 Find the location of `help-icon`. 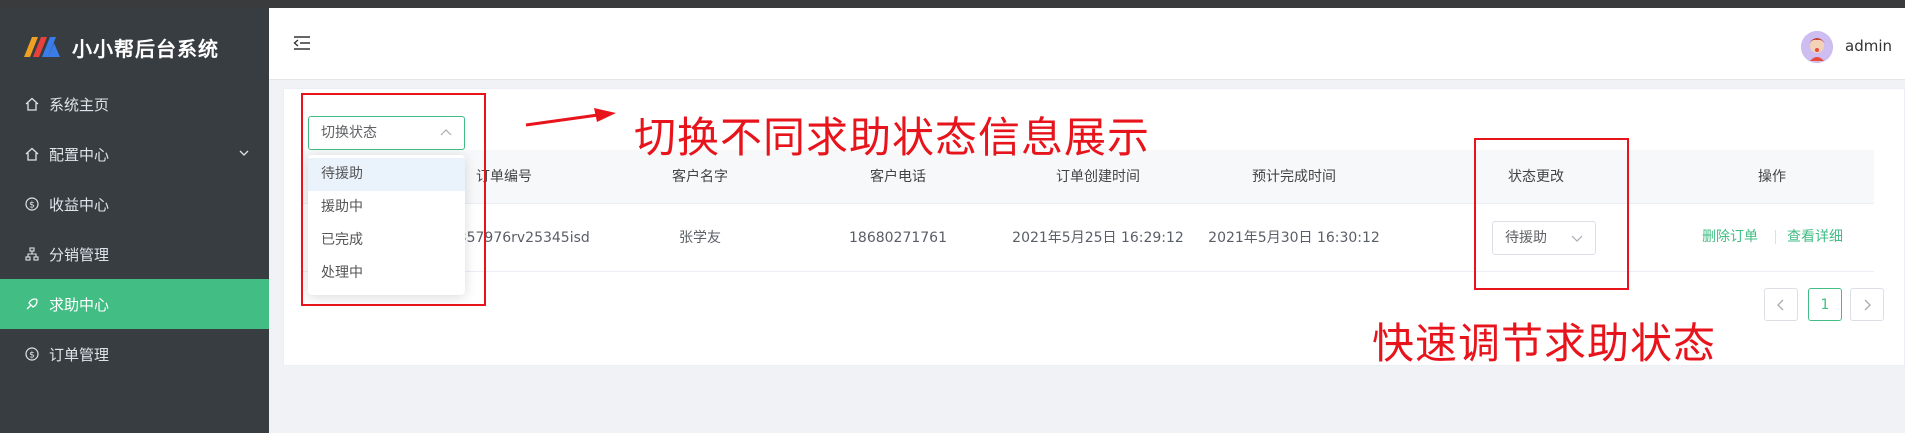

help-icon is located at coordinates (32, 304).